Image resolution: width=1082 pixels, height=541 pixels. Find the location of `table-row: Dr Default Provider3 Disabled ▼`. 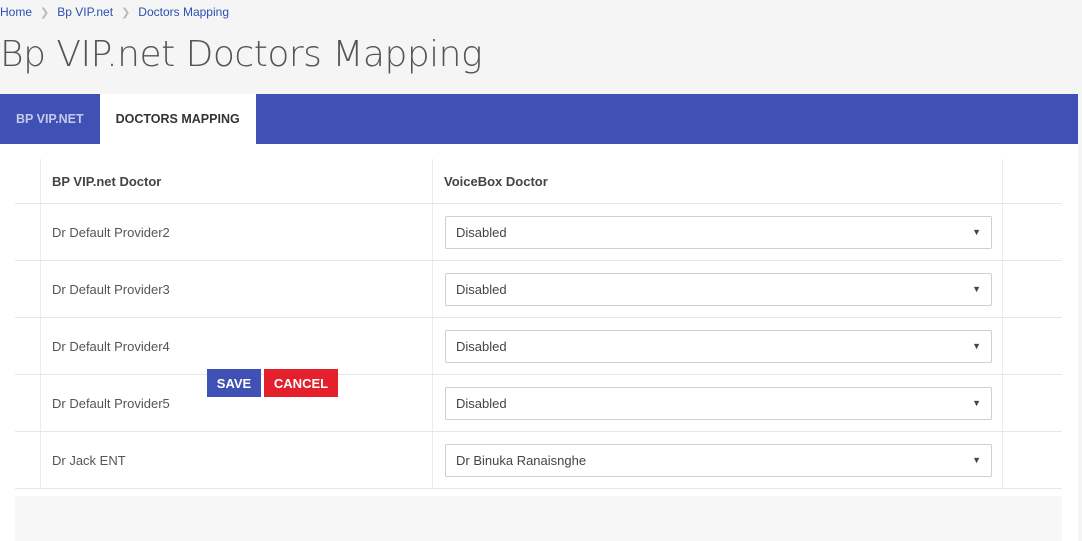

table-row: Dr Default Provider3 Disabled ▼ is located at coordinates (538, 289).